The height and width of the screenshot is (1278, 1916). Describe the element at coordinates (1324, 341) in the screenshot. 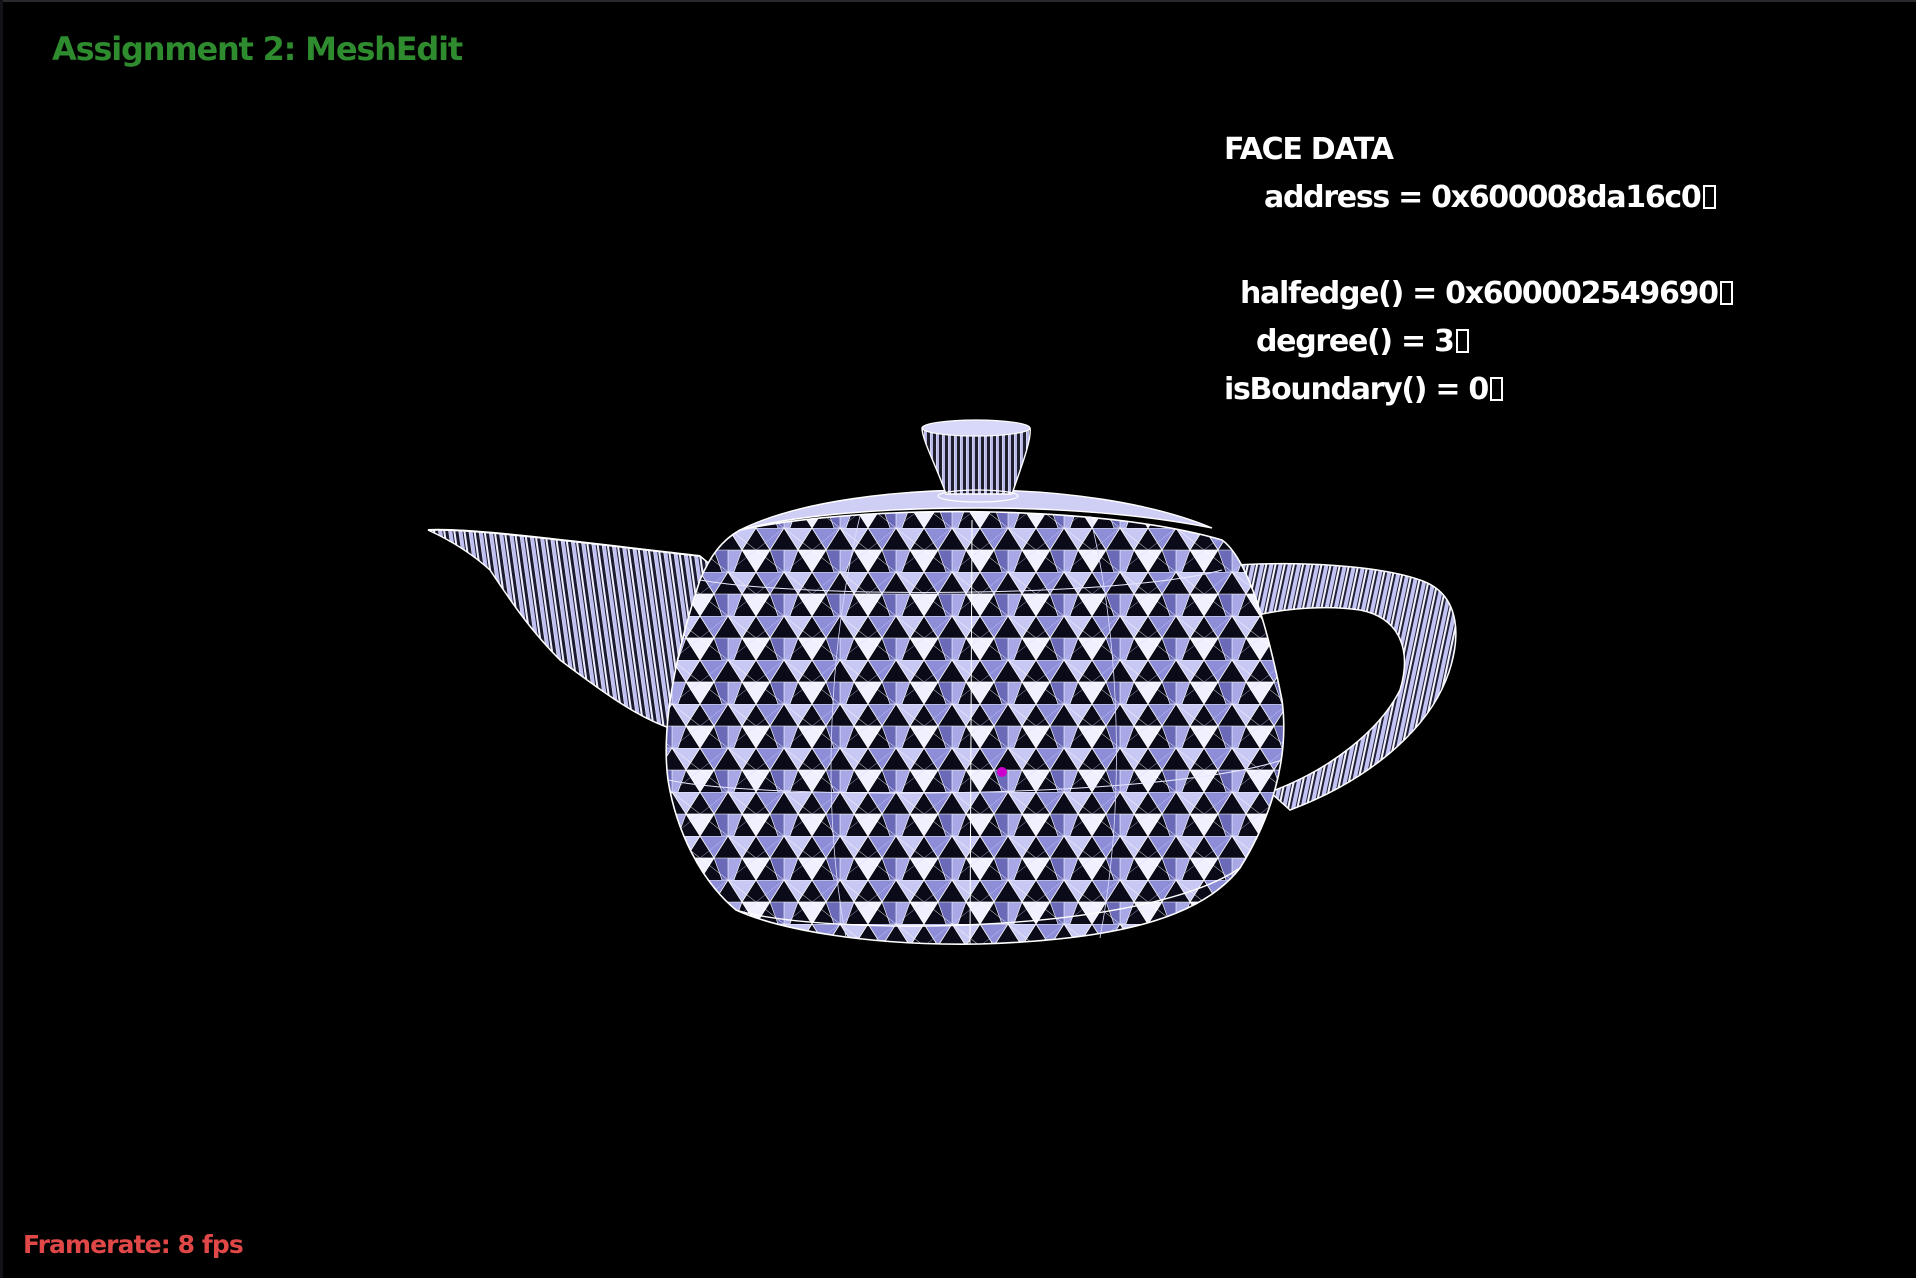

I see `face-degree-label: degree()` at that location.